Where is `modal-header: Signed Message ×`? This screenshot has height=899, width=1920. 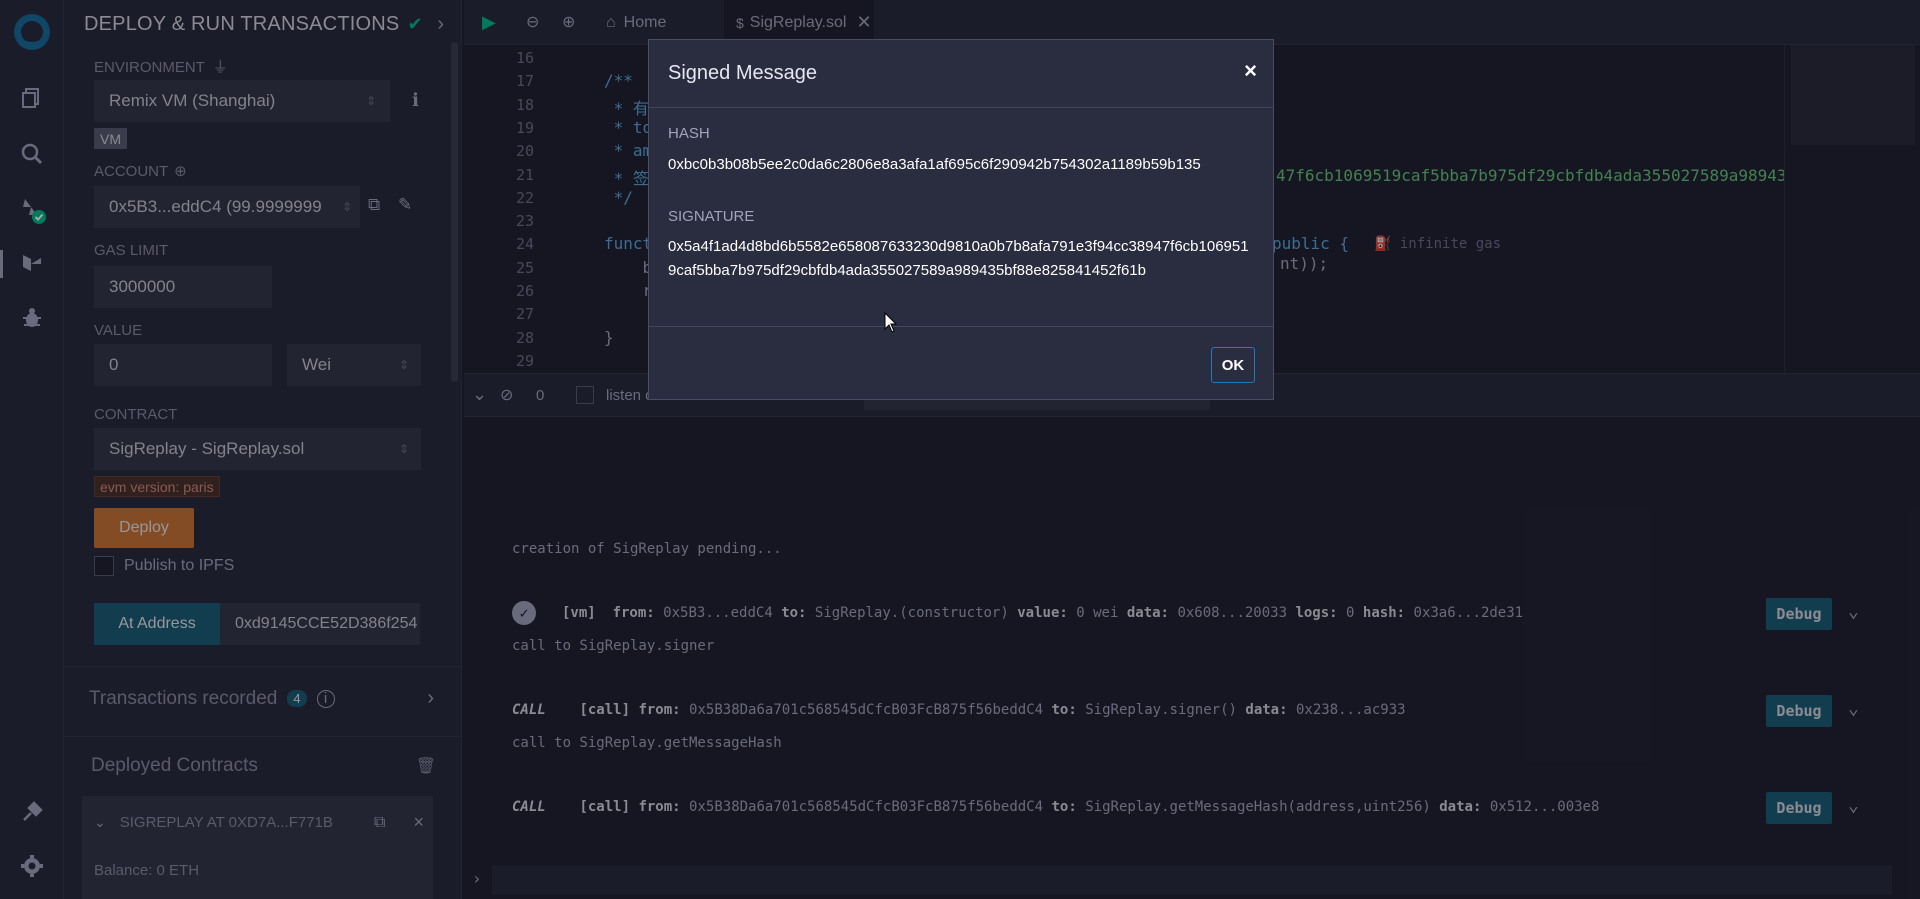 modal-header: Signed Message × is located at coordinates (961, 74).